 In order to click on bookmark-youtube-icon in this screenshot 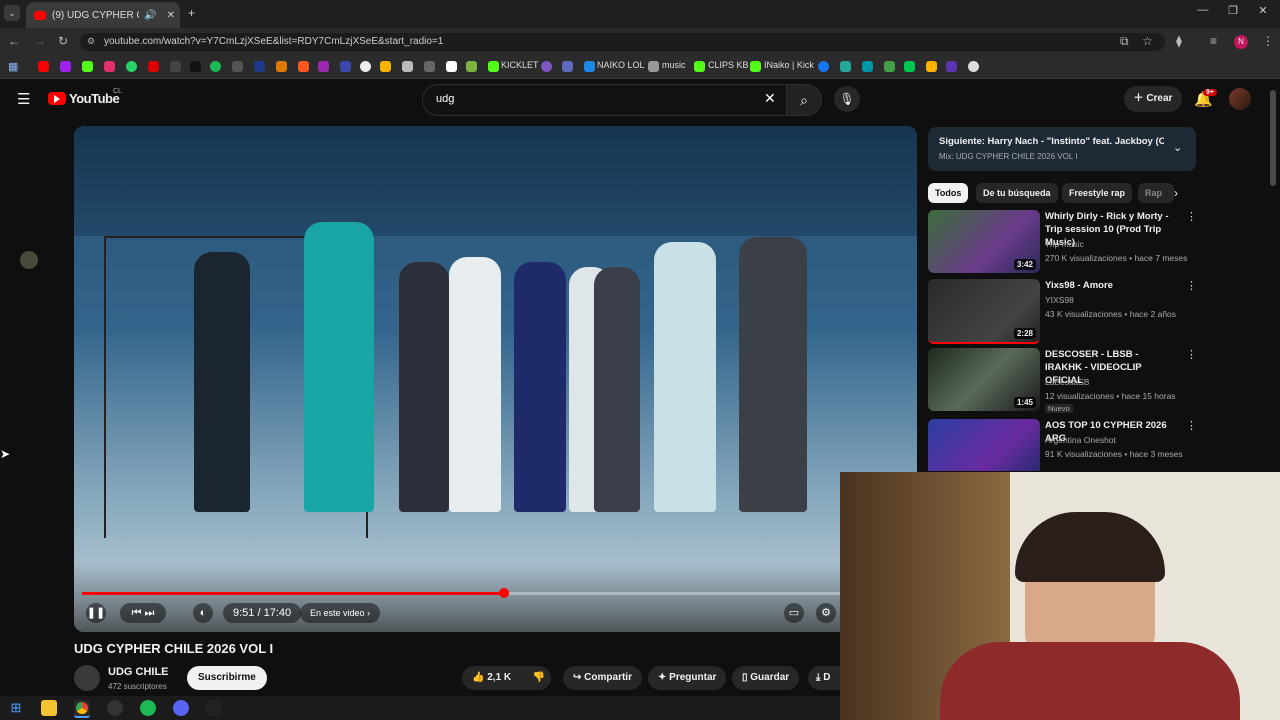, I will do `click(43, 66)`.